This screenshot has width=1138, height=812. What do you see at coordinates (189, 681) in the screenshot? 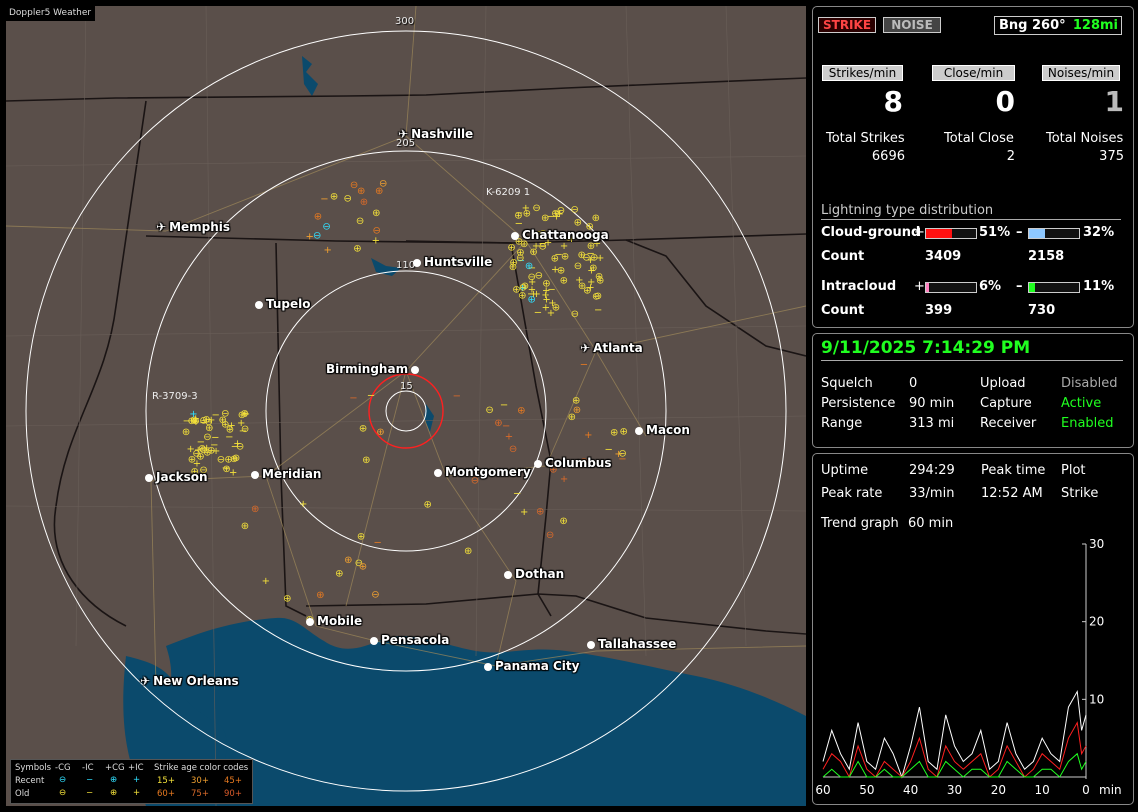
I see `city-new-orleans: ✈ New Orleans` at bounding box center [189, 681].